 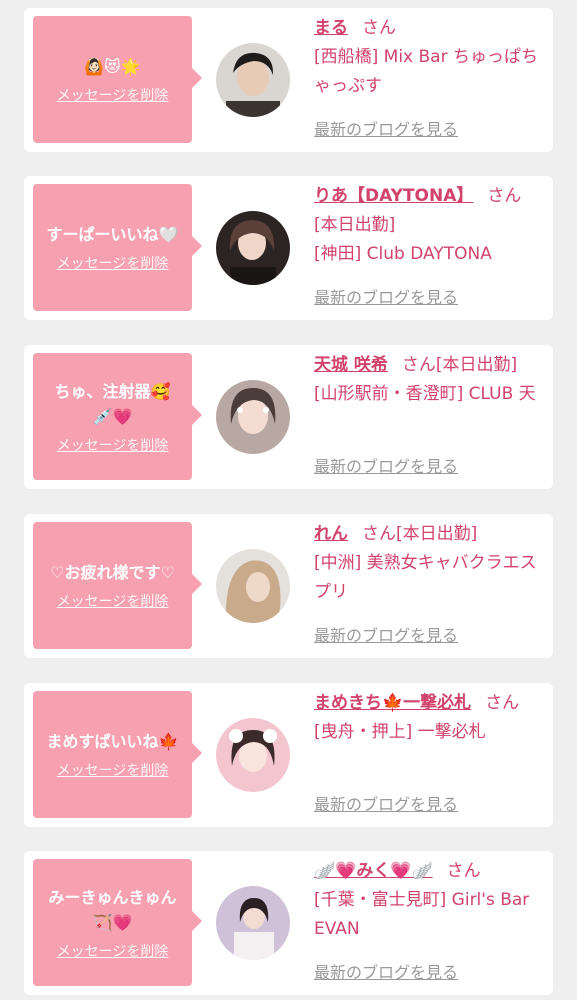 I want to click on message-text: すーぱーいいね🤍, so click(x=112, y=234).